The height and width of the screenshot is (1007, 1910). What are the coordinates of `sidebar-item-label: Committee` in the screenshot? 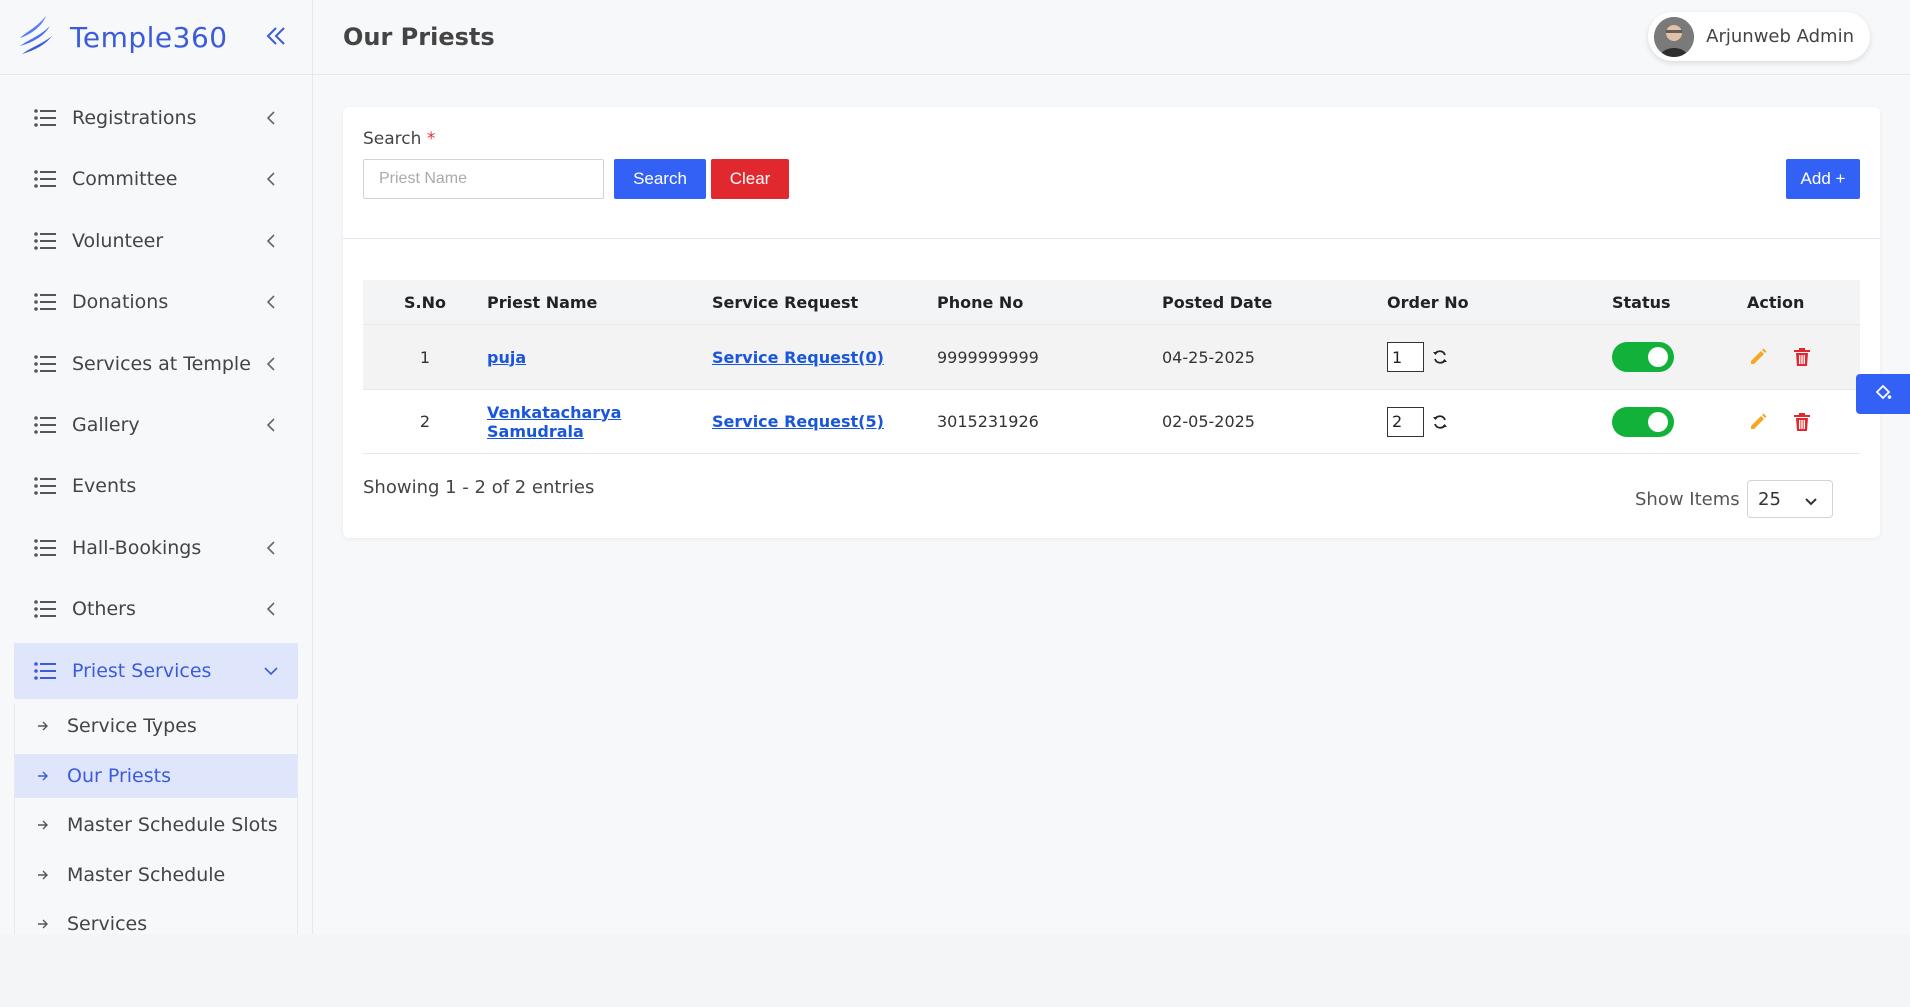 It's located at (125, 179).